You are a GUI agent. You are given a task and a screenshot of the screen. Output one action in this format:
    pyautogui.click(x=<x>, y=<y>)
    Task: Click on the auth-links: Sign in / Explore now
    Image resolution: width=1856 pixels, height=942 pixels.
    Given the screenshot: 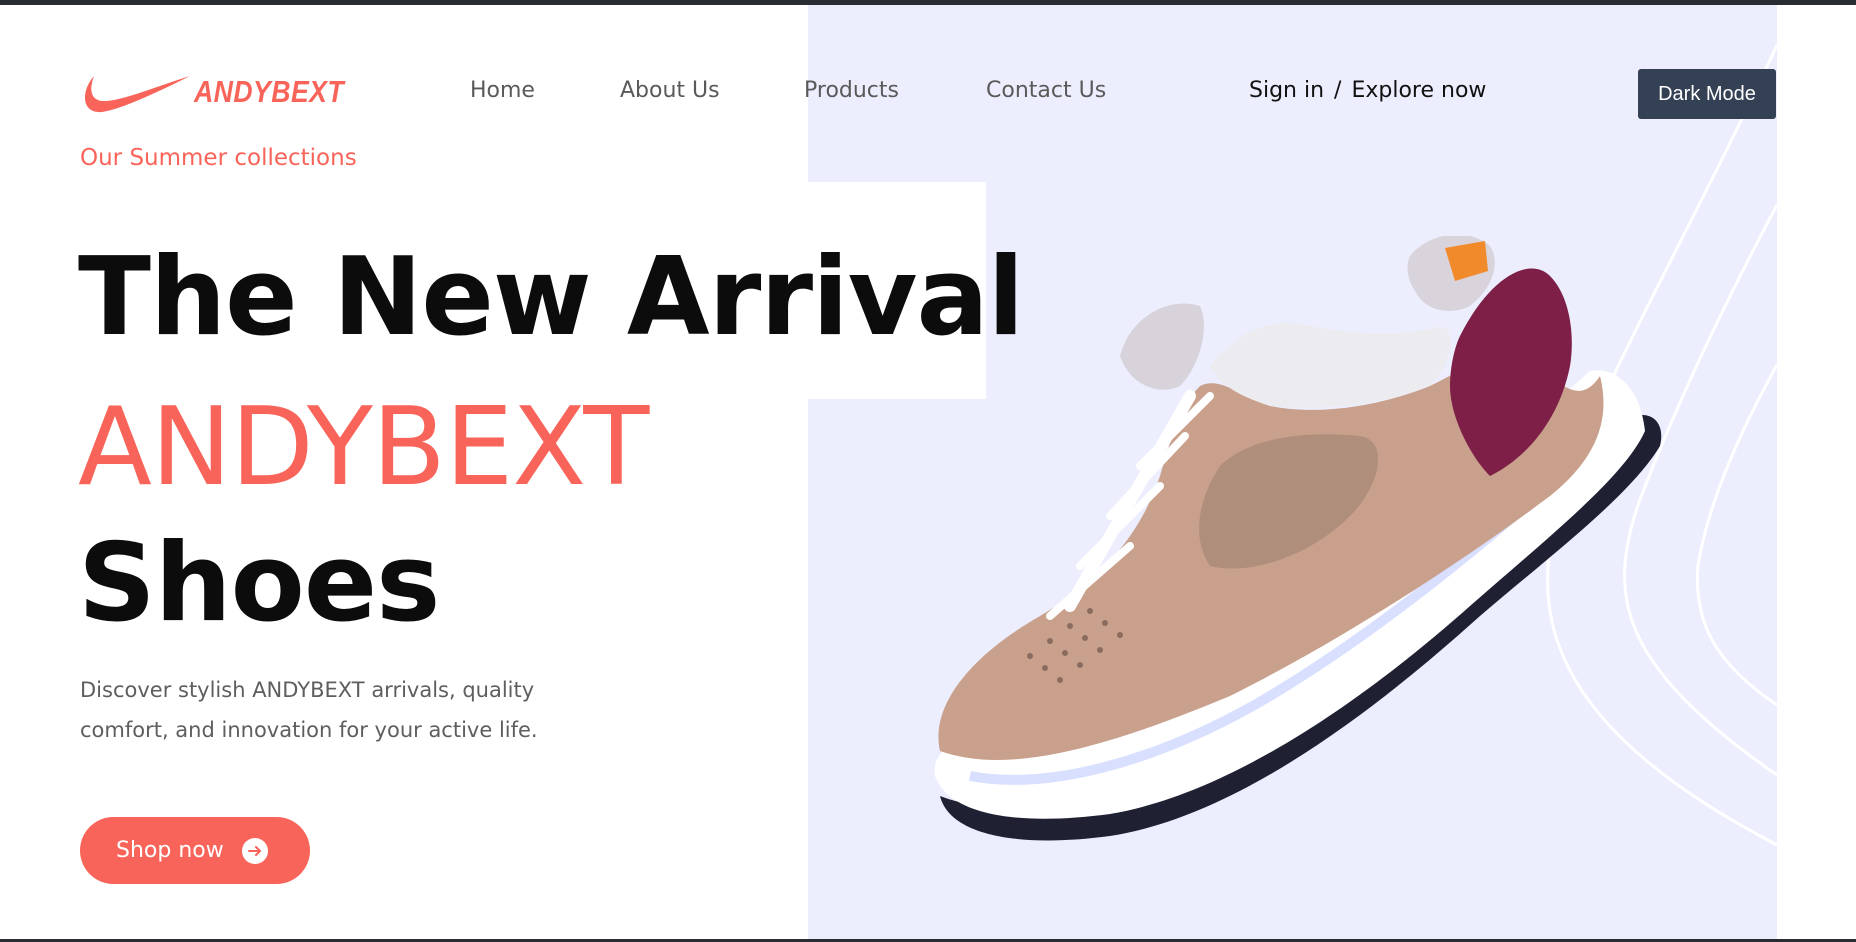 What is the action you would take?
    pyautogui.click(x=1367, y=90)
    